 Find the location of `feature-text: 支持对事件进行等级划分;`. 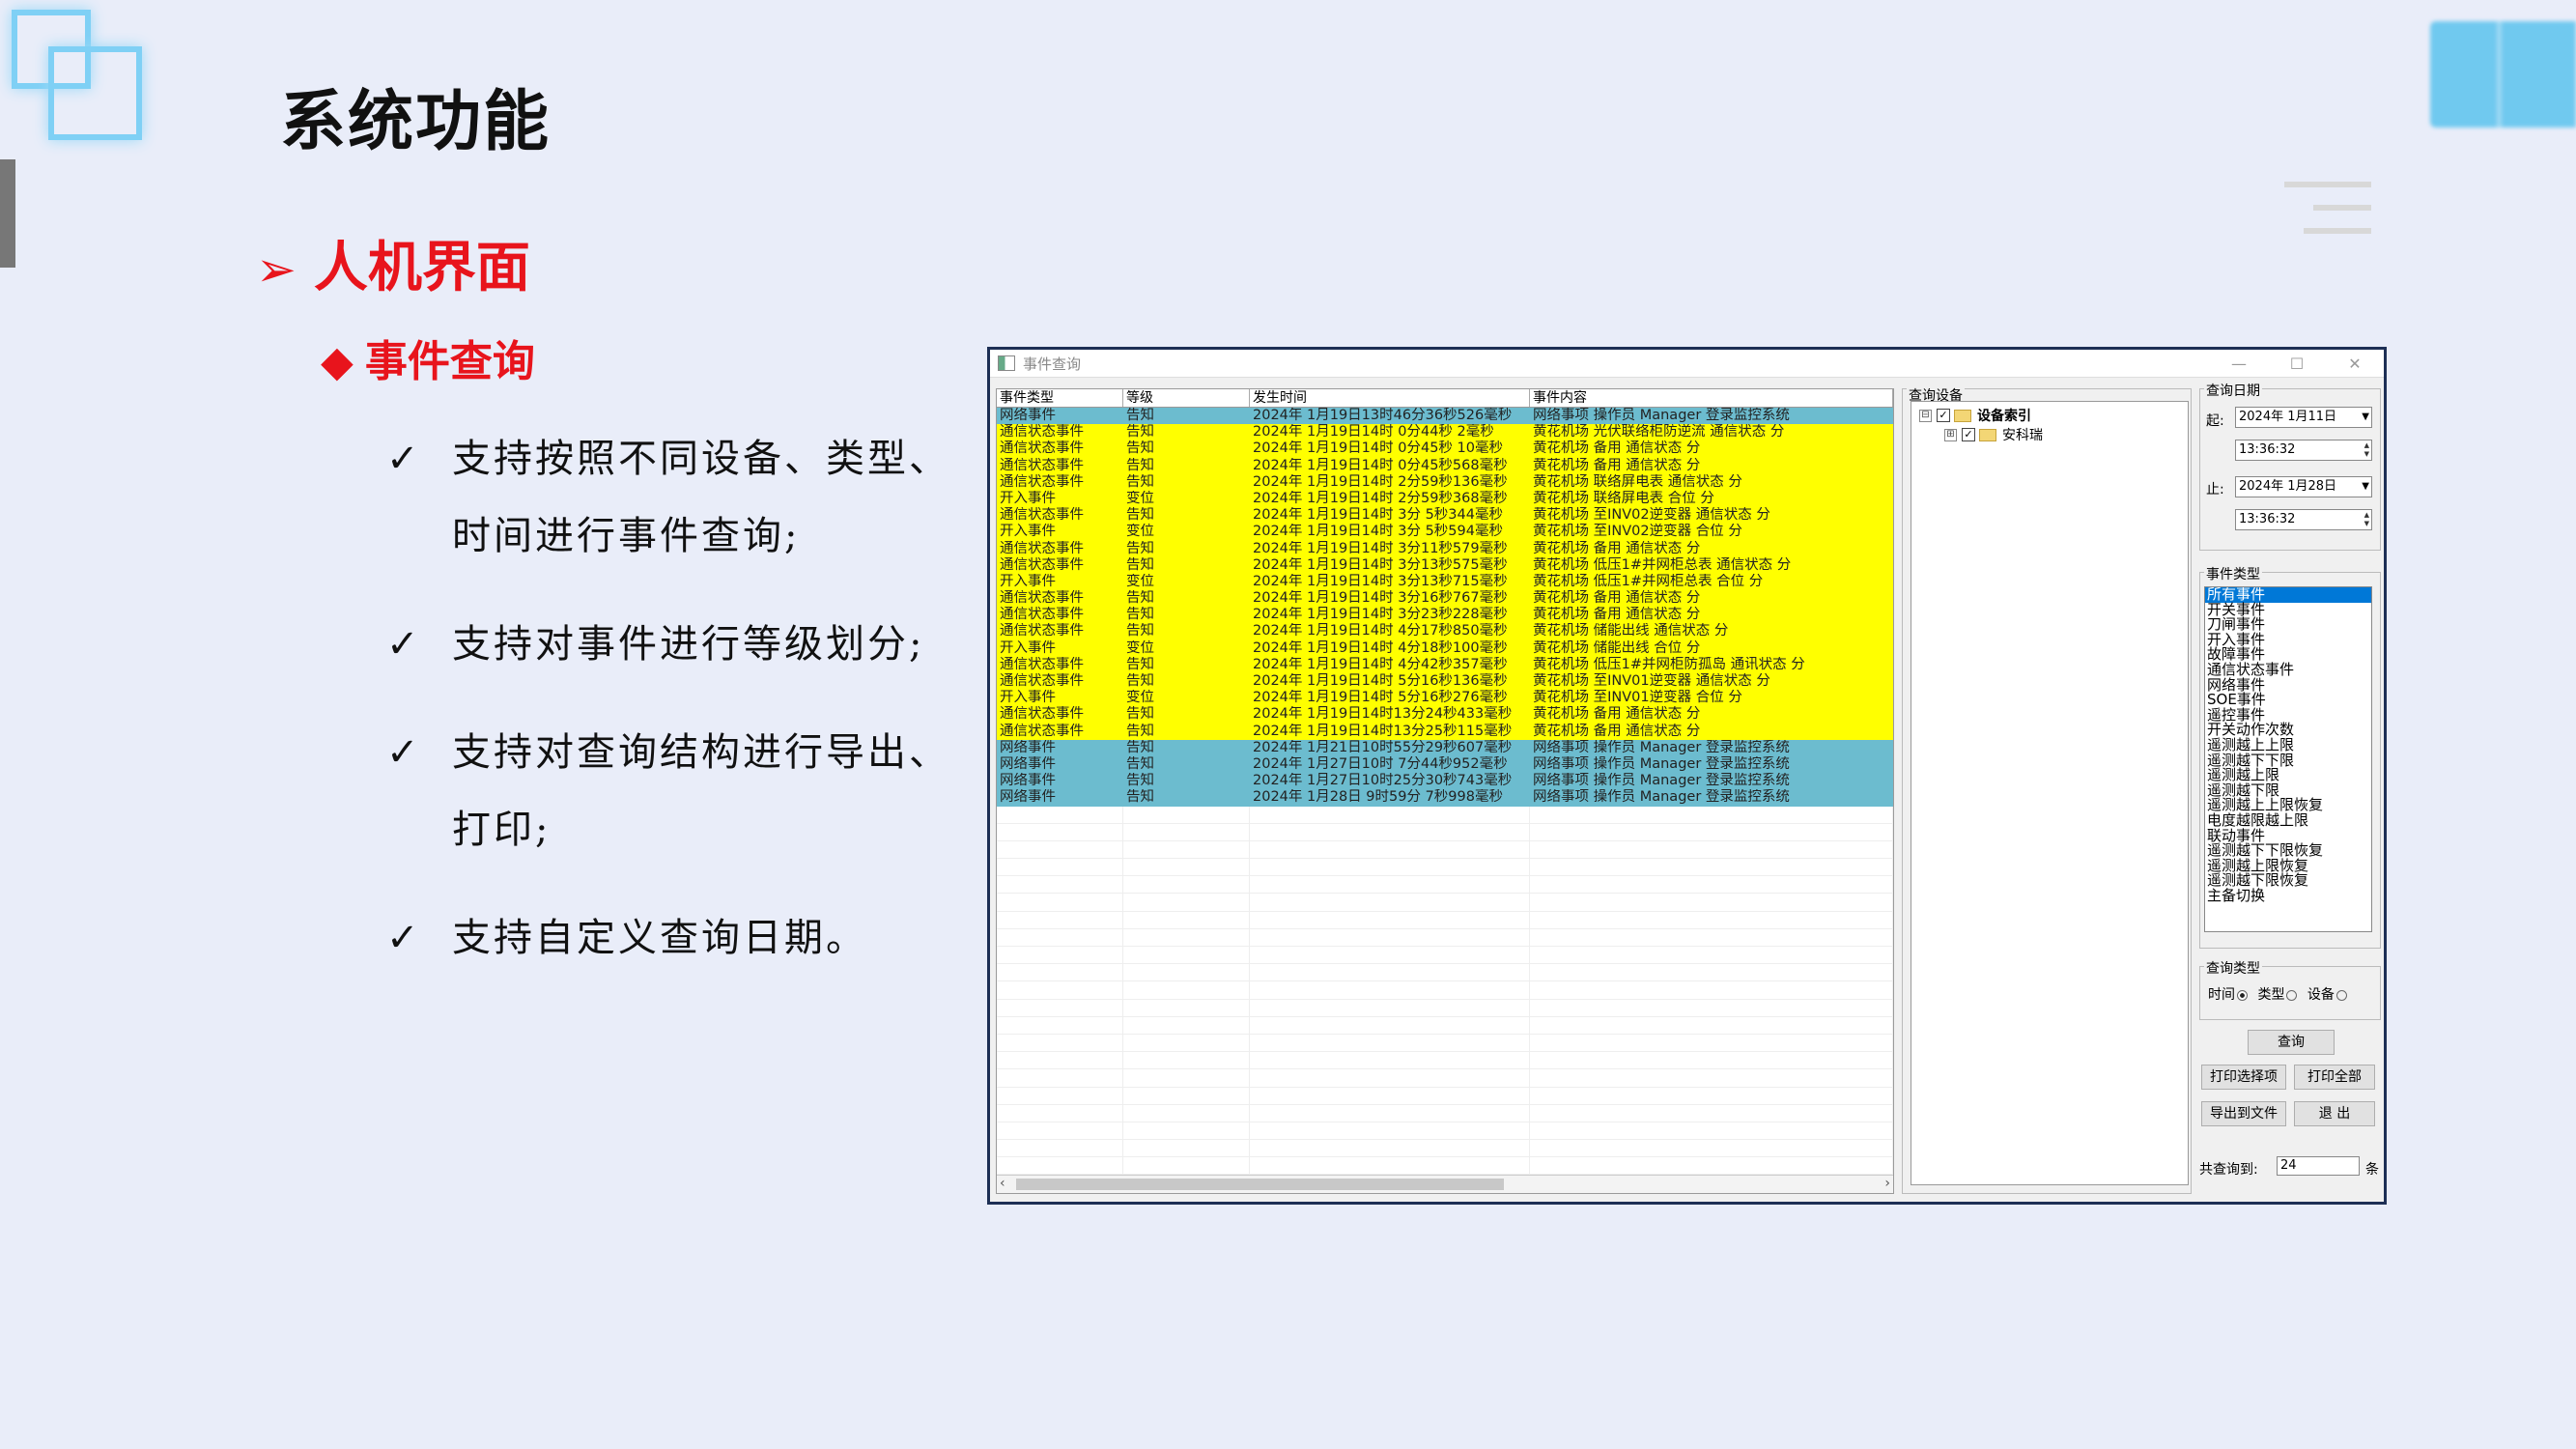

feature-text: 支持对事件进行等级划分; is located at coordinates (688, 644).